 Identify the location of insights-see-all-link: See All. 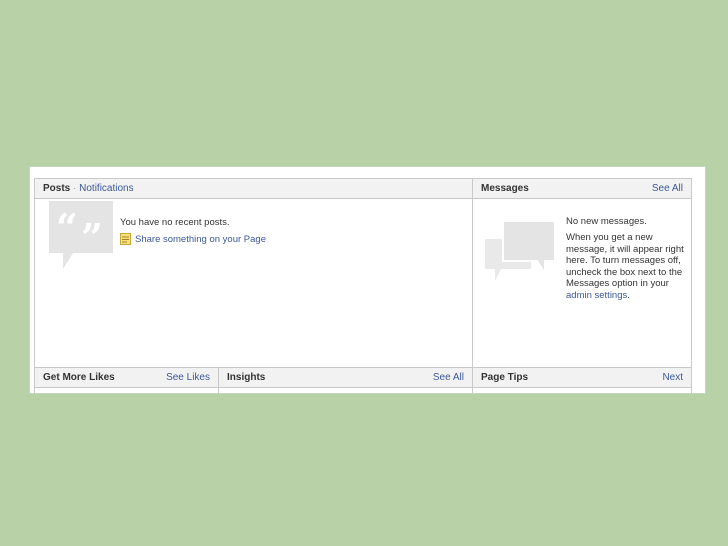
(448, 377).